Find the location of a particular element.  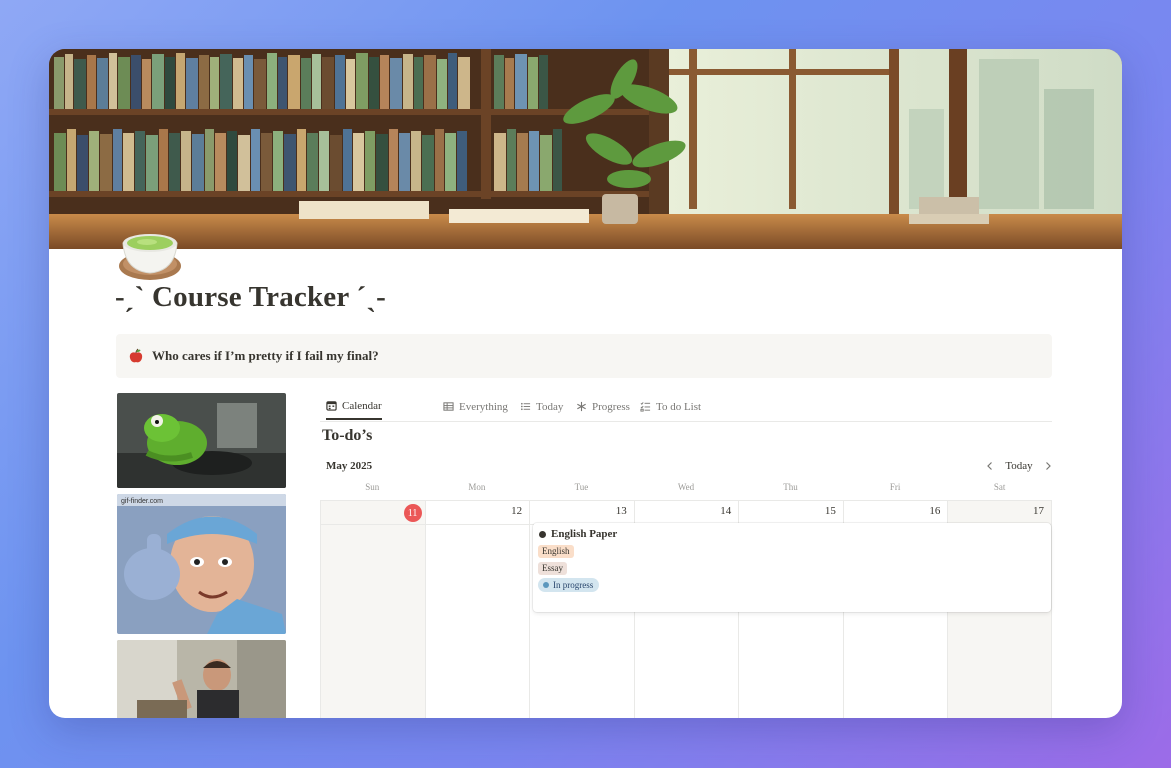

weekday-fri: Fri is located at coordinates (895, 487).